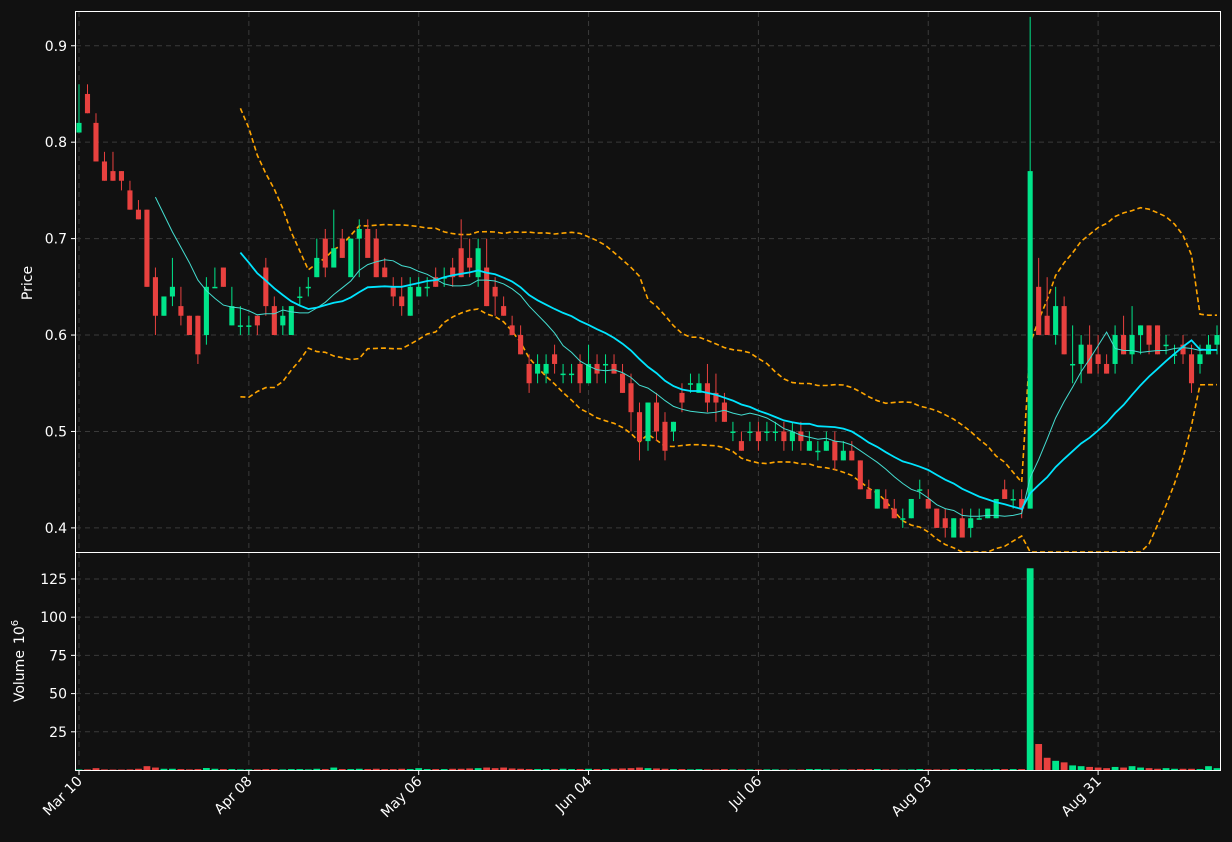 This screenshot has width=1232, height=842. Describe the element at coordinates (20, 676) in the screenshot. I see `volume-axis-label-text: Volume` at that location.